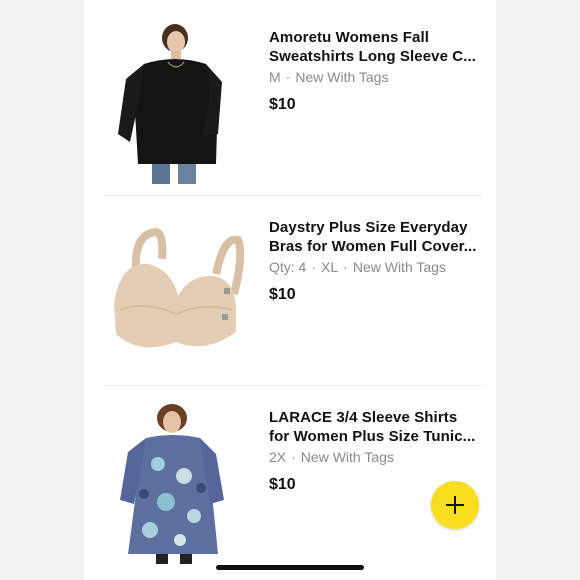 This screenshot has width=580, height=580. Describe the element at coordinates (175, 484) in the screenshot. I see `paisley-tunic-photo` at that location.